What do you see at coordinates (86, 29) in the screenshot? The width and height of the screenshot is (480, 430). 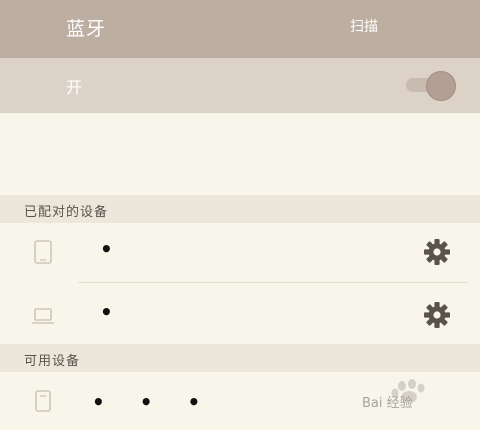 I see `page-title: 蓝牙` at bounding box center [86, 29].